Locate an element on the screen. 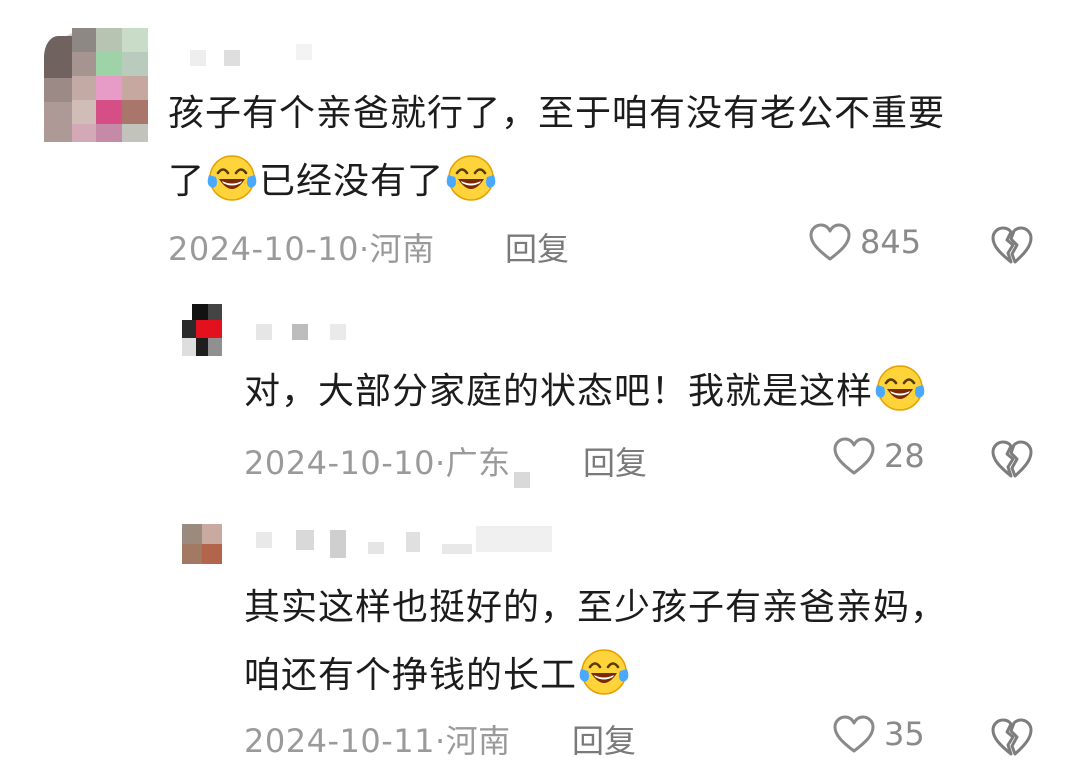 This screenshot has width=1080, height=771. like-button: 35 is located at coordinates (878, 734).